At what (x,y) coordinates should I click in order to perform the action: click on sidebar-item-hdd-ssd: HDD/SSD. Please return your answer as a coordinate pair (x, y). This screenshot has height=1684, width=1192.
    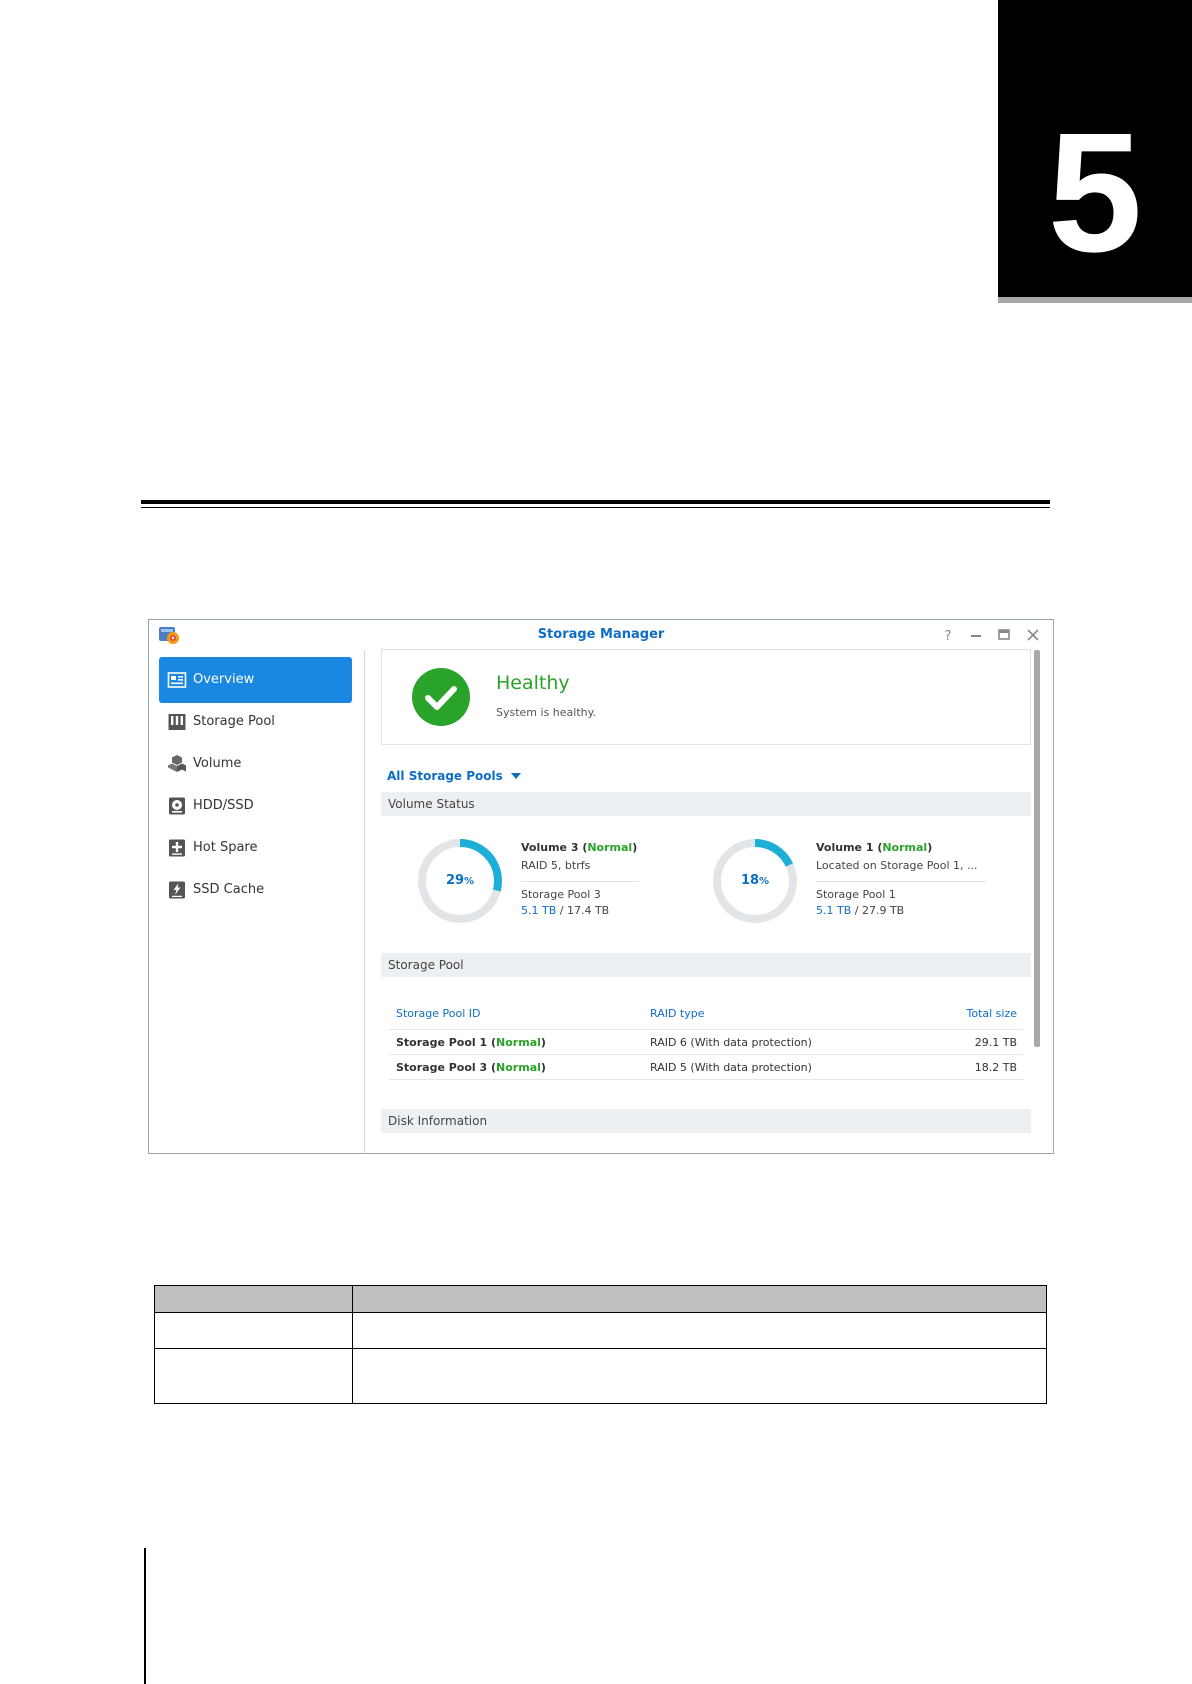
    Looking at the image, I should click on (255, 806).